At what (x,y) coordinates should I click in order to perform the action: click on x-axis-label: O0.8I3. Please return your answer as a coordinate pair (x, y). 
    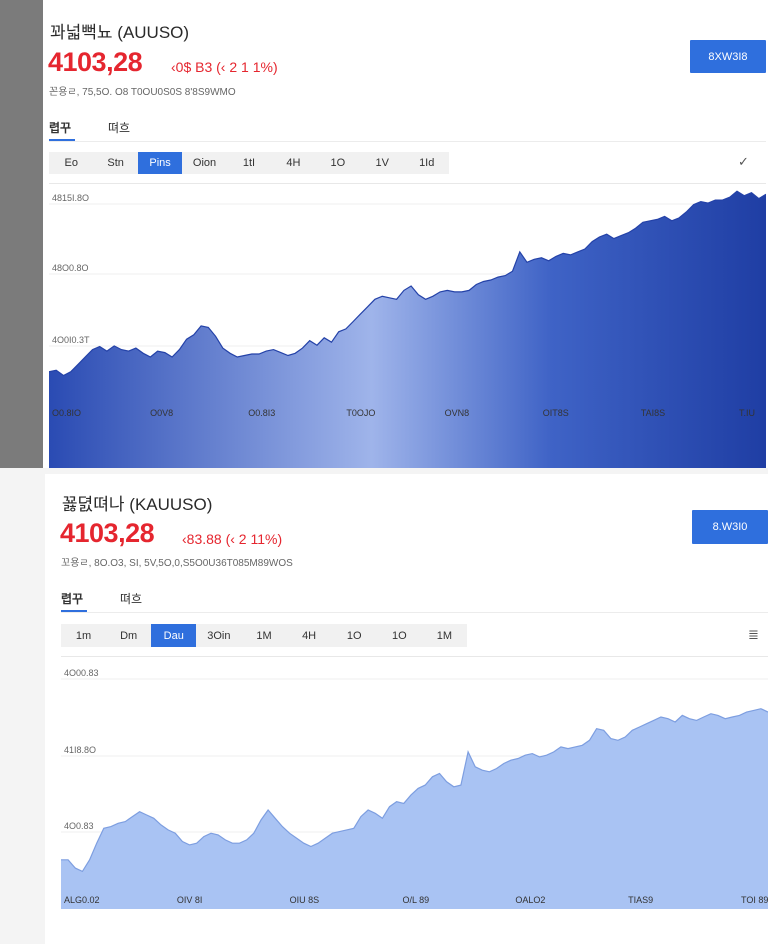
    Looking at the image, I should click on (261, 413).